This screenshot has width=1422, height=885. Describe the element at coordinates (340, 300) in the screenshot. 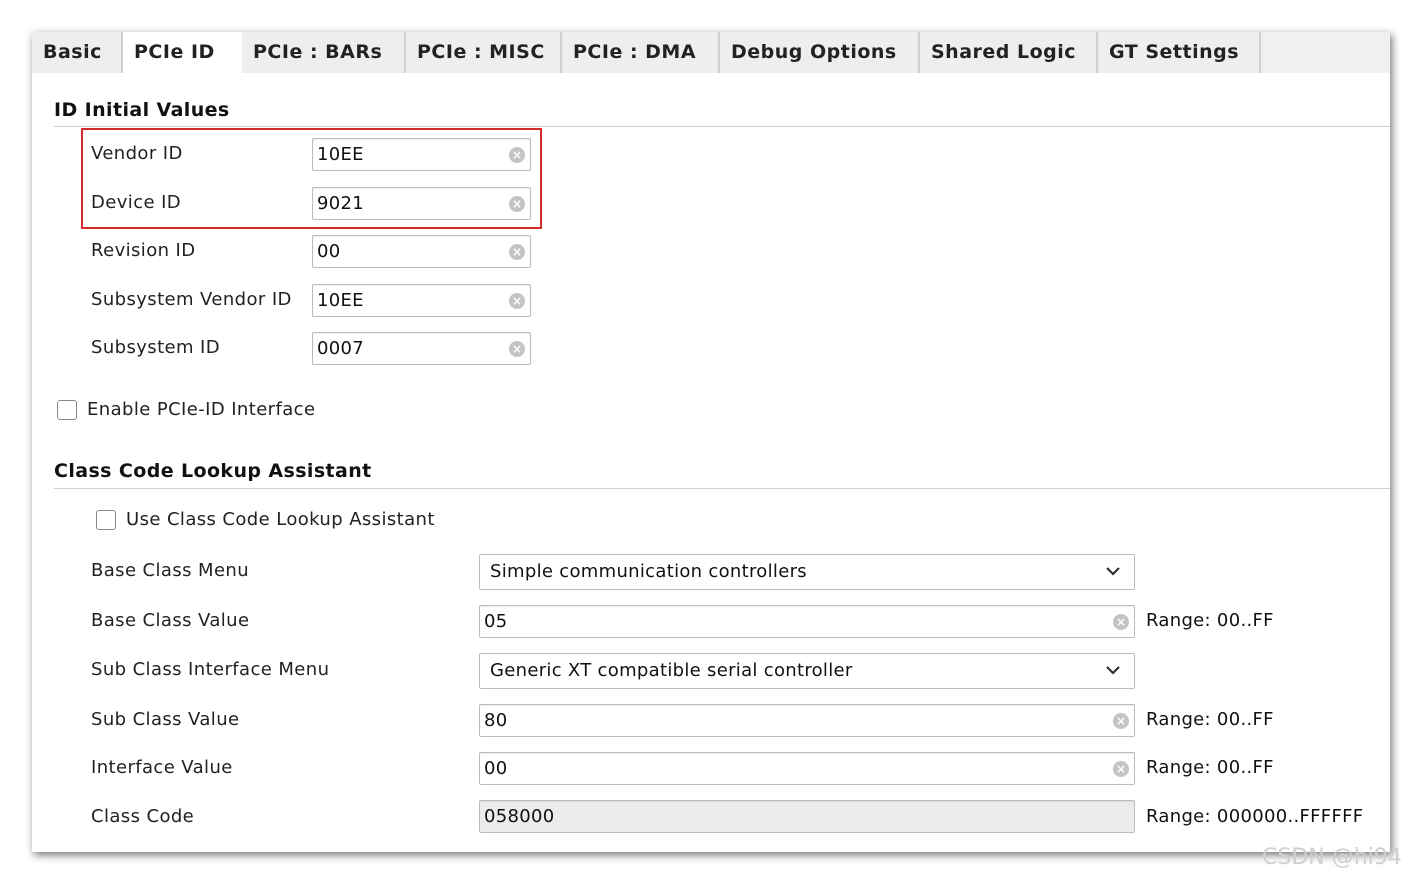

I see `subsystem-vendor-id-value: 10EE` at that location.